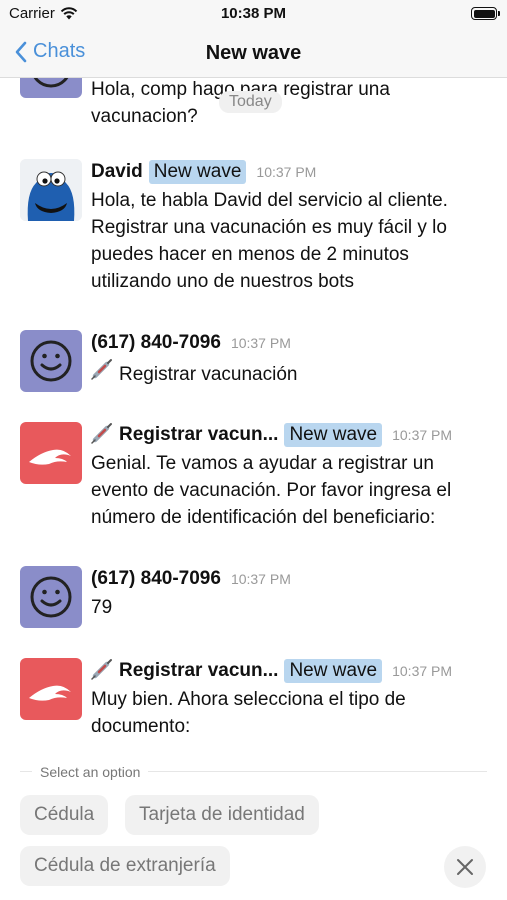 The image size is (507, 900). What do you see at coordinates (117, 171) in the screenshot?
I see `sender-name: David` at bounding box center [117, 171].